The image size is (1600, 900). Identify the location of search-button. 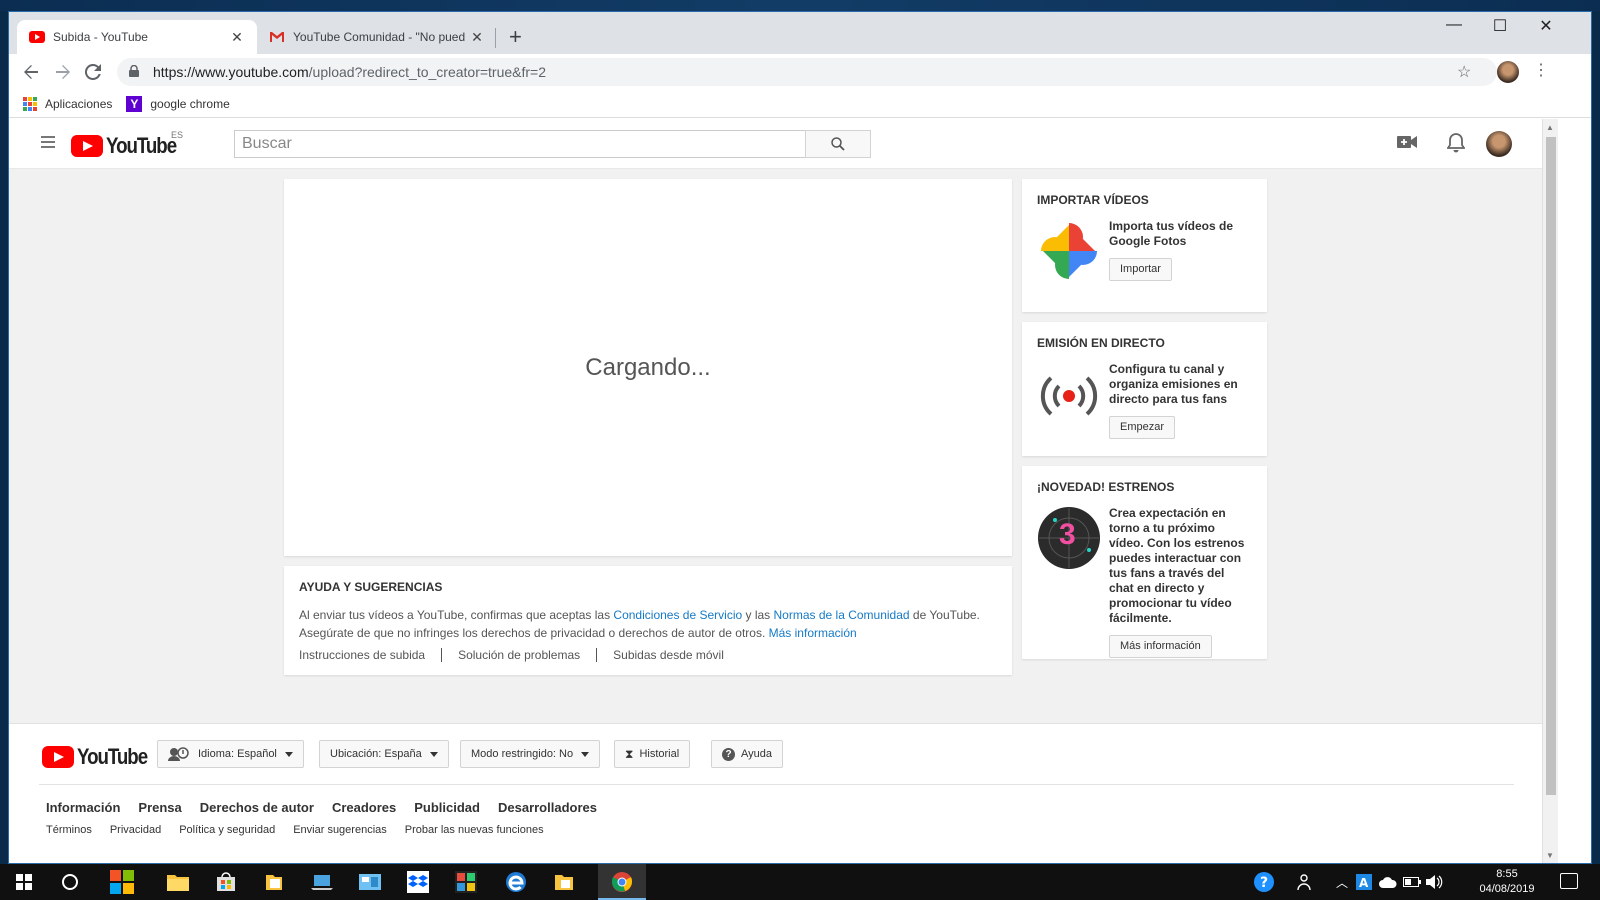
(838, 144).